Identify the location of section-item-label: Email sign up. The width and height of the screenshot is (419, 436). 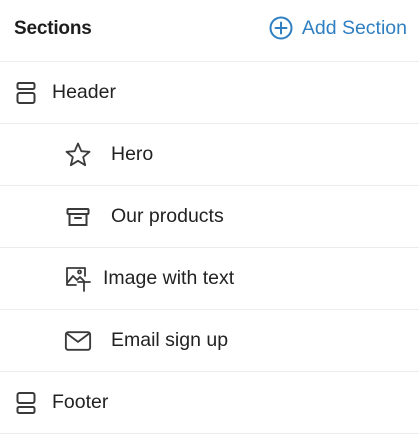
(170, 340).